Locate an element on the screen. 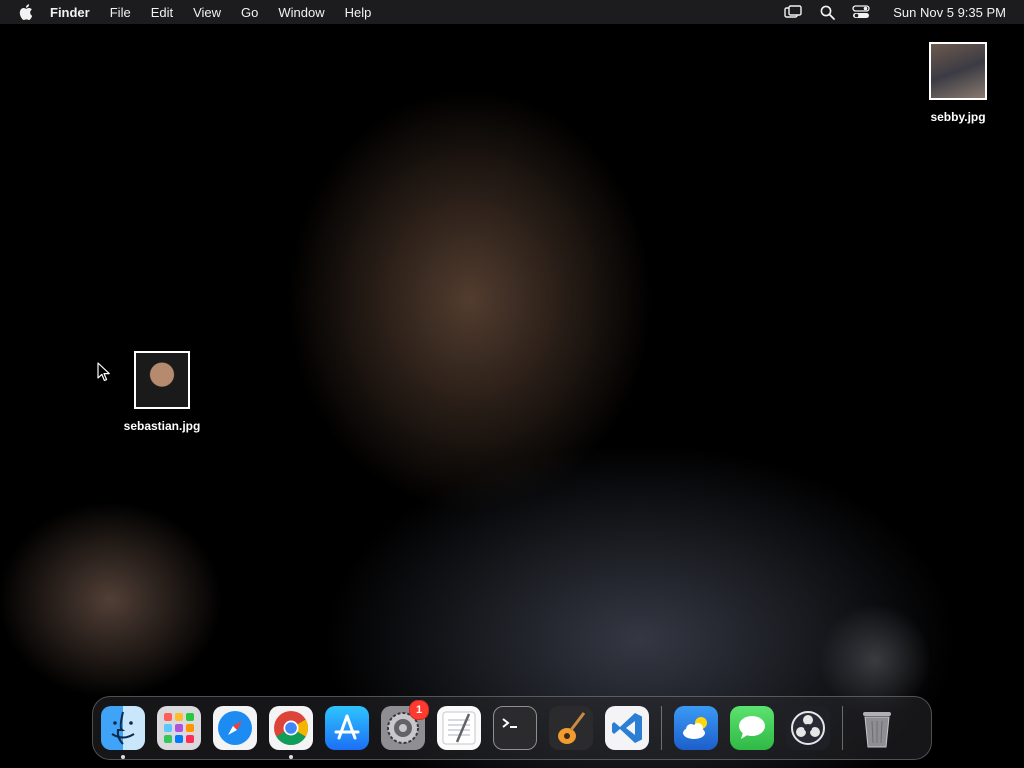  obs-icon is located at coordinates (808, 728).